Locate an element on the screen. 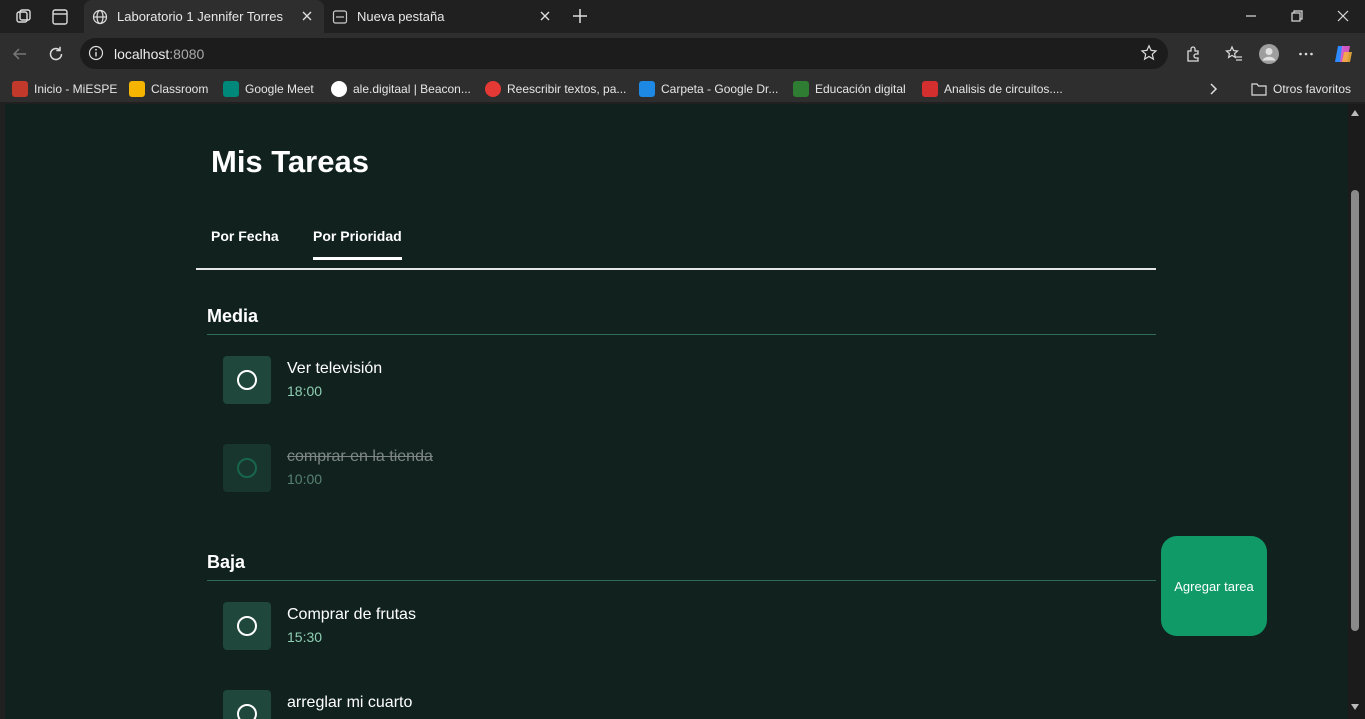 The image size is (1365, 719). task-item: arreglar mi cuarto is located at coordinates (573, 704).